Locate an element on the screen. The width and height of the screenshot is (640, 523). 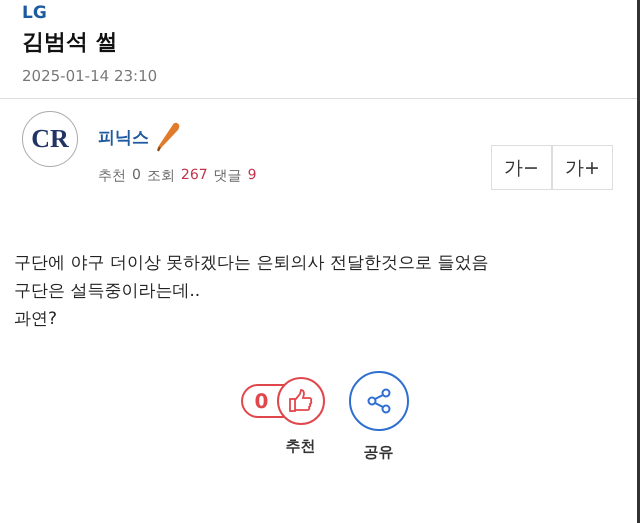
stat-label: 댓글 is located at coordinates (228, 176).